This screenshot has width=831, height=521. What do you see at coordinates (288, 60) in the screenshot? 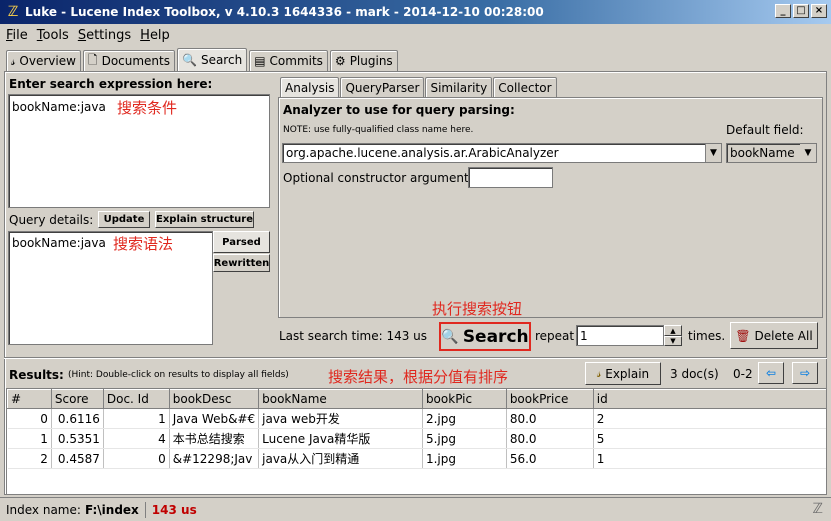
I see `tab-commits: ▤ Commits` at bounding box center [288, 60].